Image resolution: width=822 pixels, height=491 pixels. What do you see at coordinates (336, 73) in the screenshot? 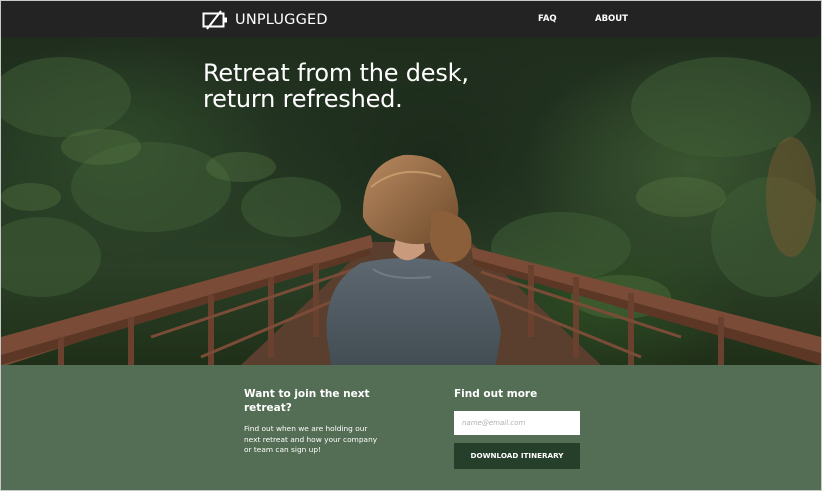
I see `hero-title-line-1: Retreat from the desk,` at bounding box center [336, 73].